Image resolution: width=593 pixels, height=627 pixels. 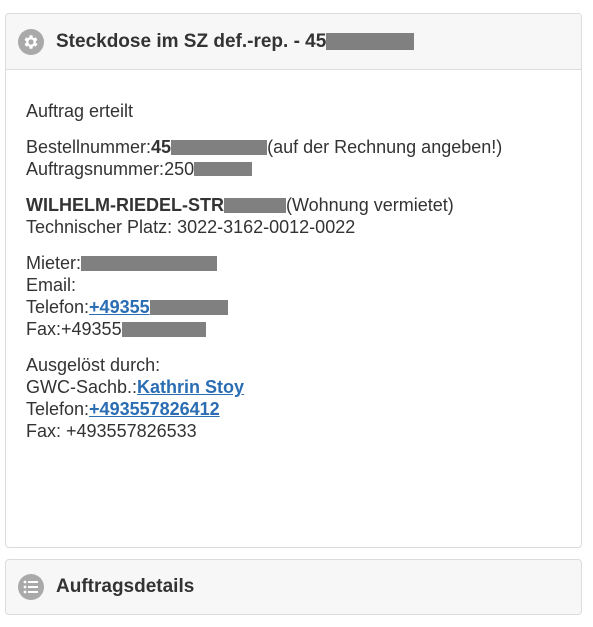 I want to click on tenant-phone-line: Telefon: +49355, so click(x=303, y=307).